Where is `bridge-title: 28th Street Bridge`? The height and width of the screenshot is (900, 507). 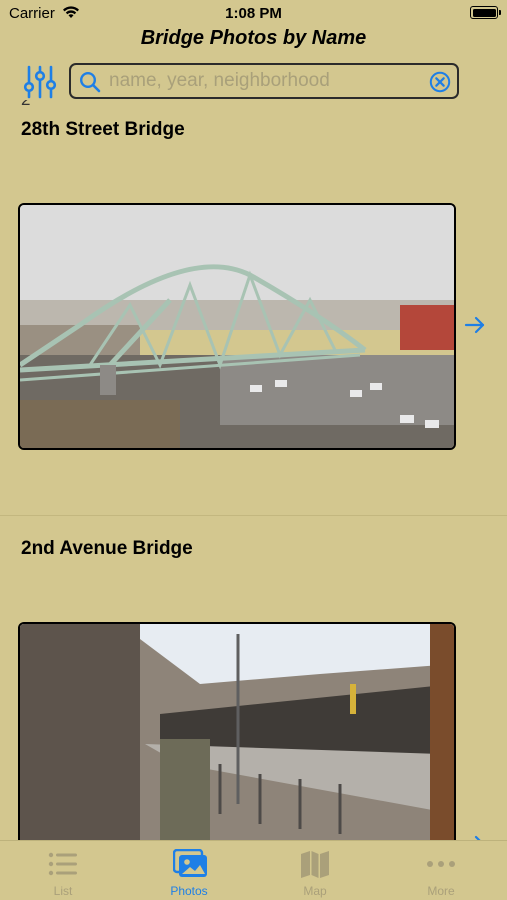 bridge-title: 28th Street Bridge is located at coordinates (103, 129).